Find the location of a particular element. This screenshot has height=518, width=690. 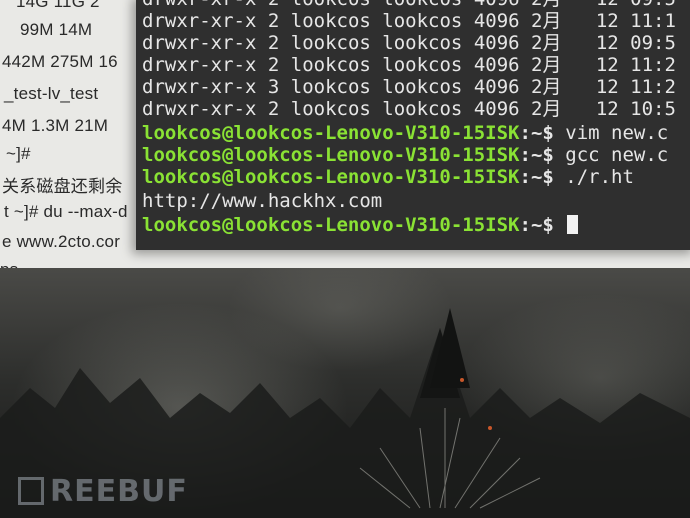

background-text-line: 14G 11G 2 is located at coordinates (58, 5).